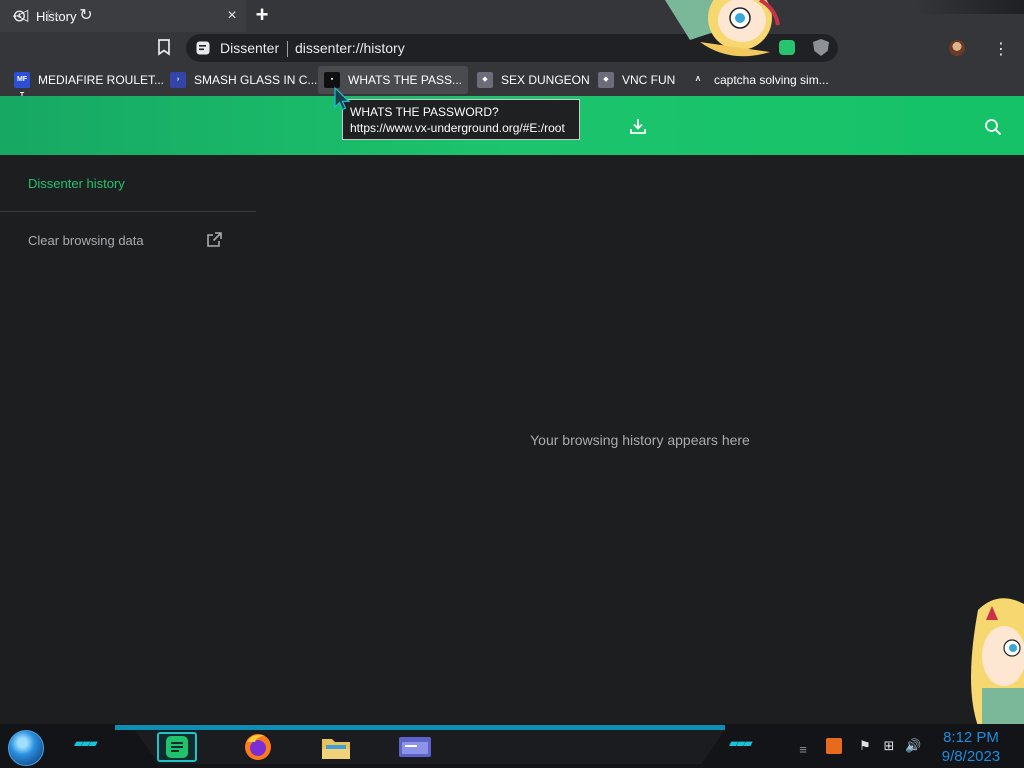 The width and height of the screenshot is (1024, 768). What do you see at coordinates (262, 15) in the screenshot?
I see `new-tab-button: +` at bounding box center [262, 15].